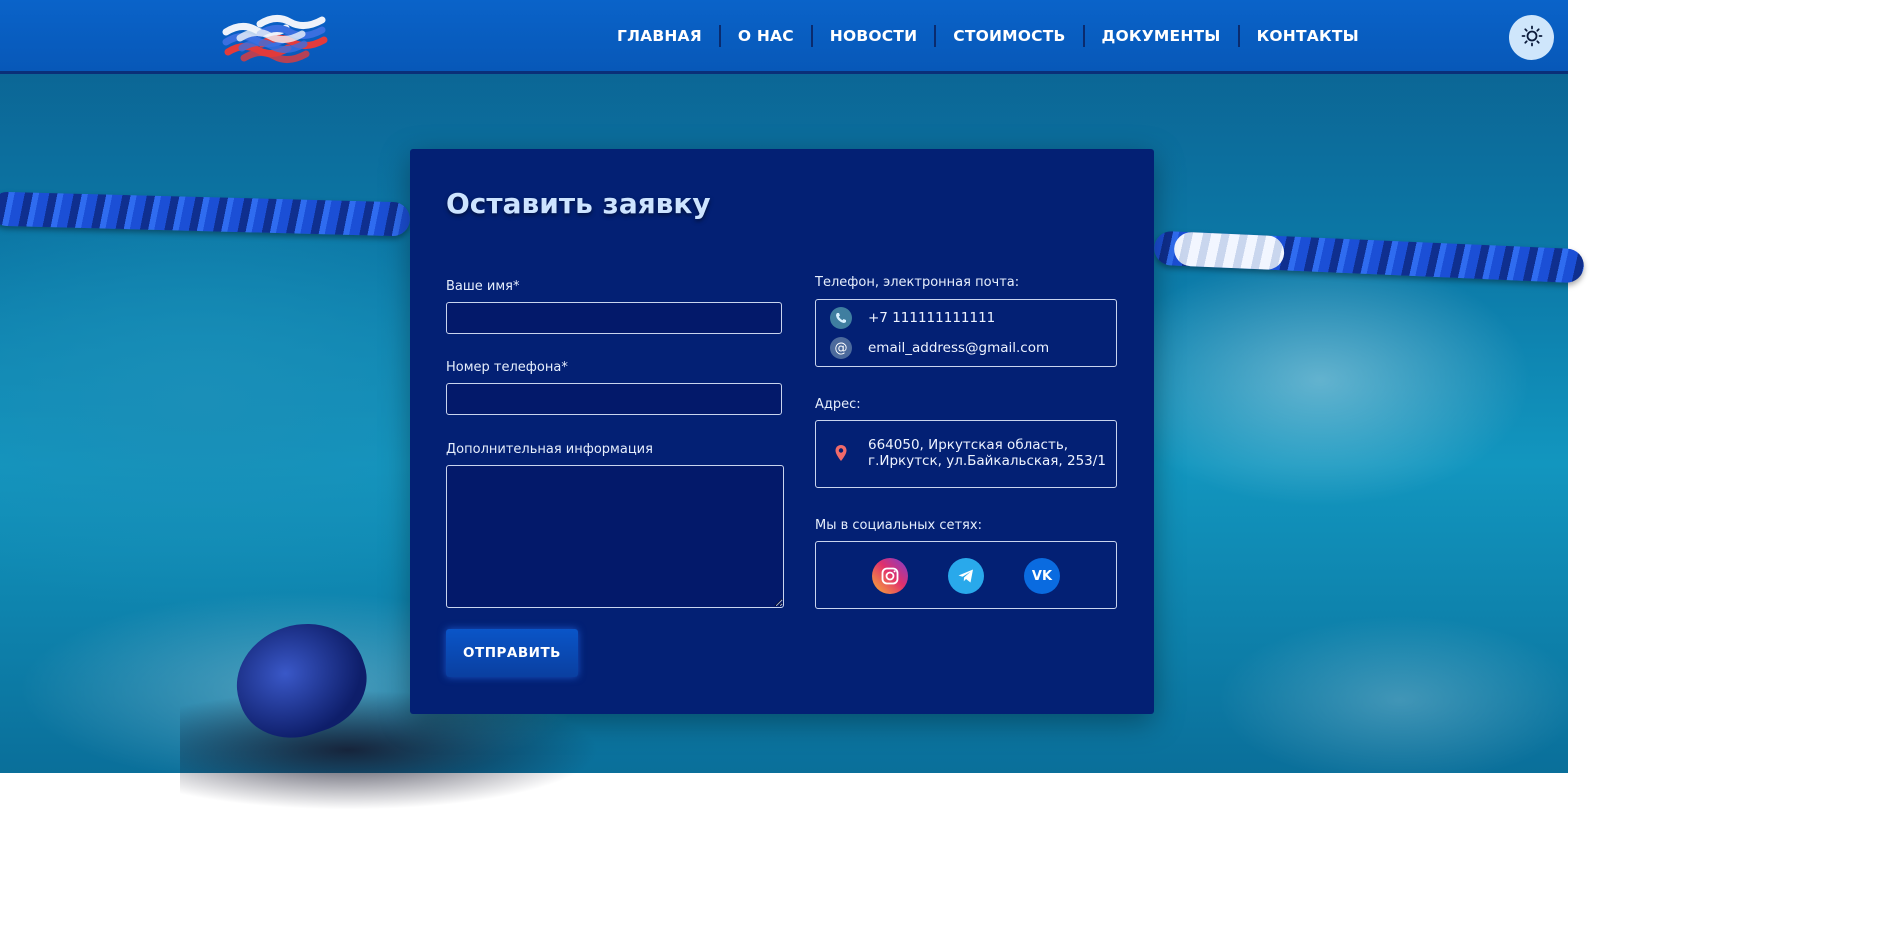 The height and width of the screenshot is (934, 1895). Describe the element at coordinates (958, 348) in the screenshot. I see `email-text: email_address@gmail.com` at that location.